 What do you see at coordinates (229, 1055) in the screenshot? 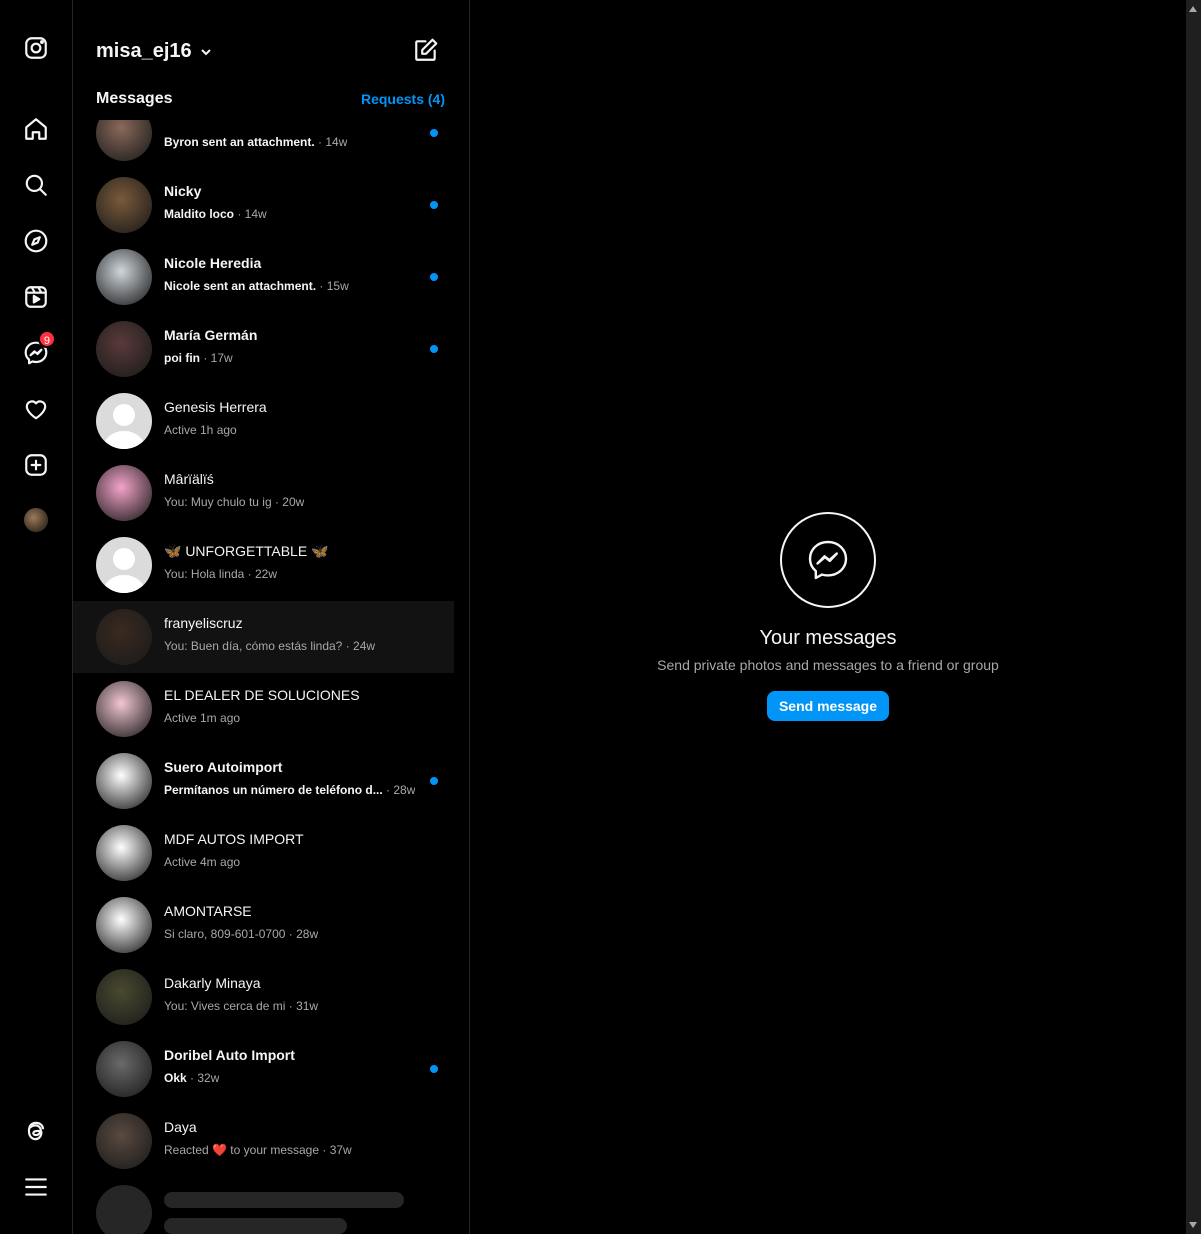
I see `conversation-name: Doribel Auto Import` at bounding box center [229, 1055].